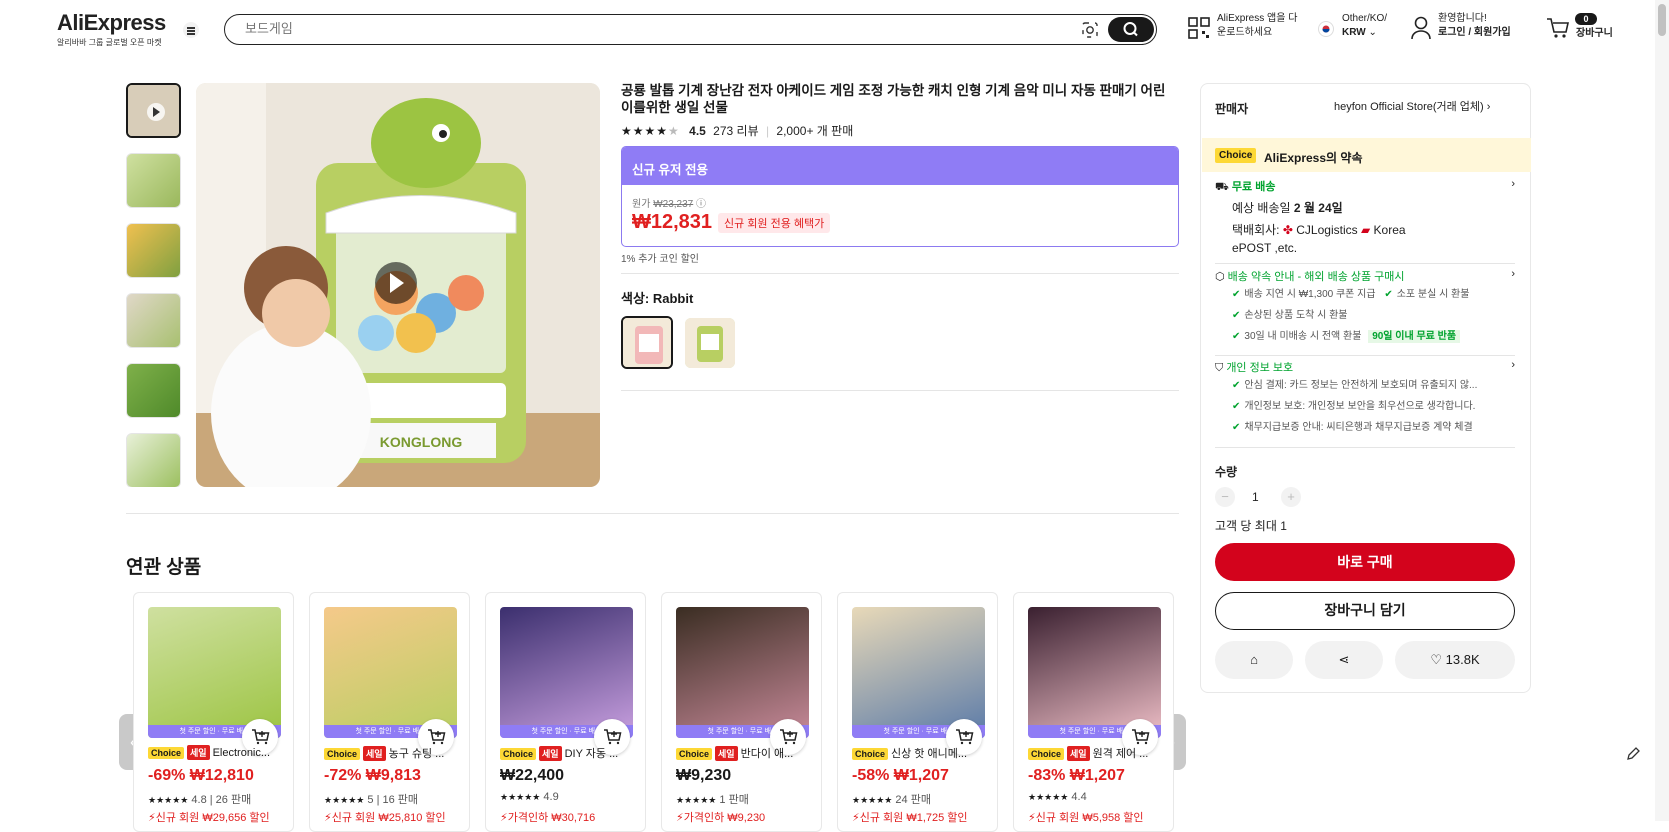  What do you see at coordinates (1513, 184) in the screenshot?
I see `chevron-right-icon: ›` at bounding box center [1513, 184].